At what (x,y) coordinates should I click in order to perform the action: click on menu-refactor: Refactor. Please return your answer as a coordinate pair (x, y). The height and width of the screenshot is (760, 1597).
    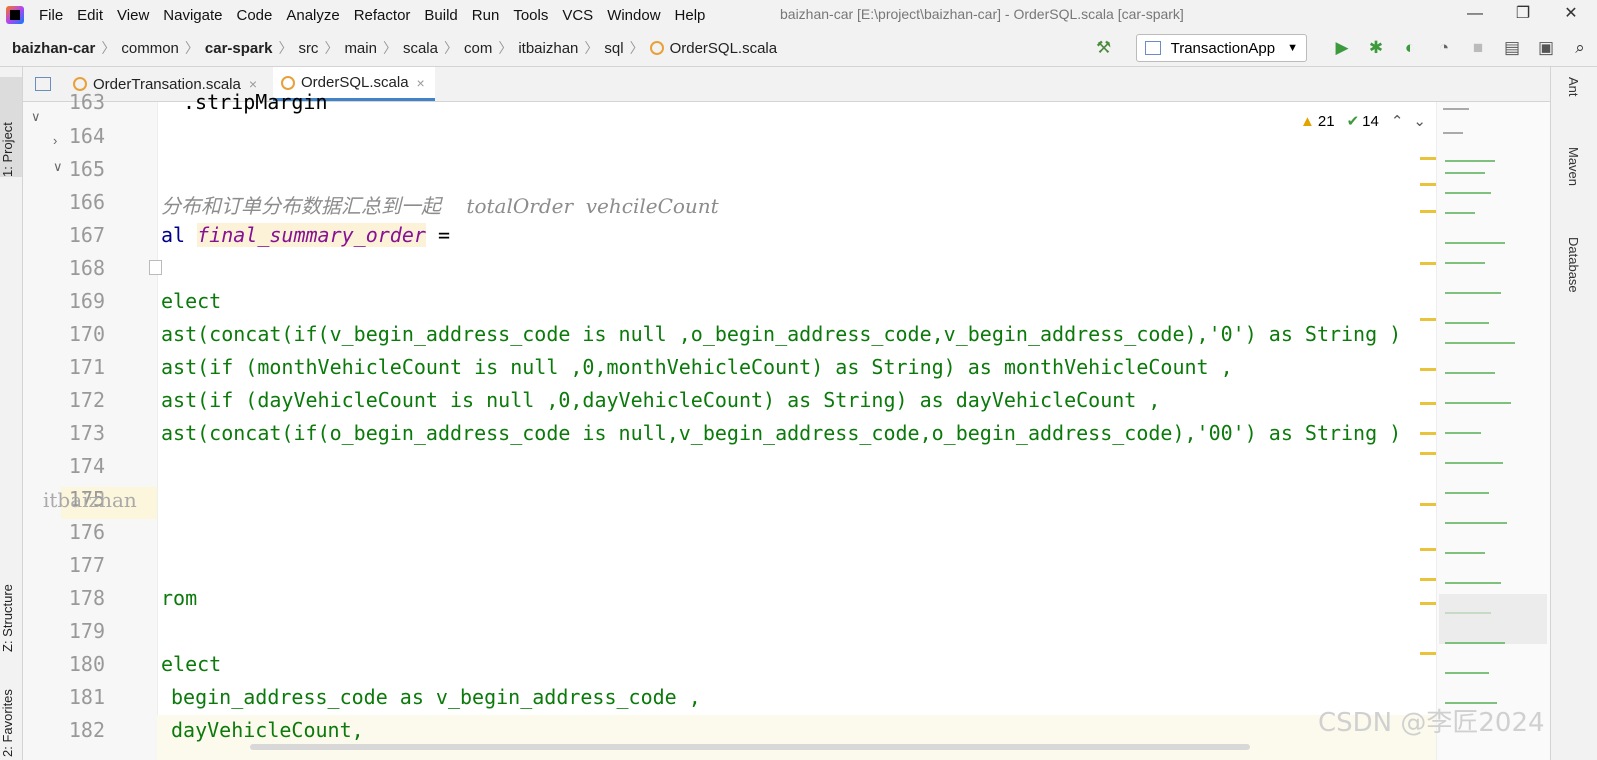
    Looking at the image, I should click on (382, 15).